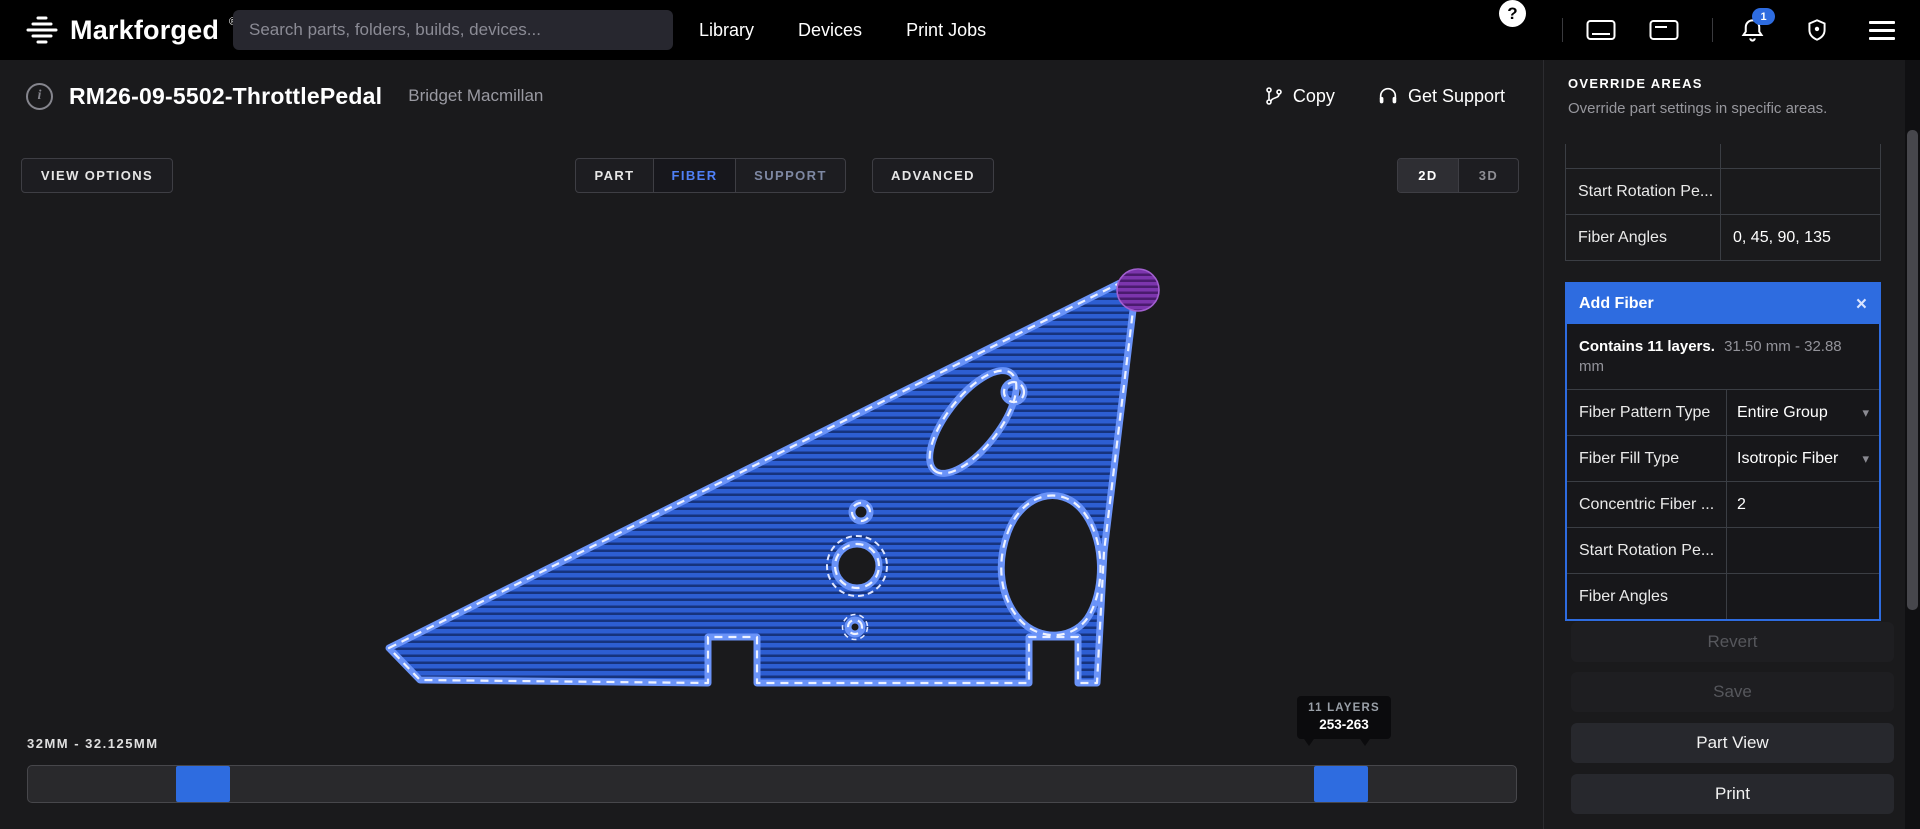 The image size is (1920, 829). What do you see at coordinates (39, 96) in the screenshot?
I see `info-icon: i` at bounding box center [39, 96].